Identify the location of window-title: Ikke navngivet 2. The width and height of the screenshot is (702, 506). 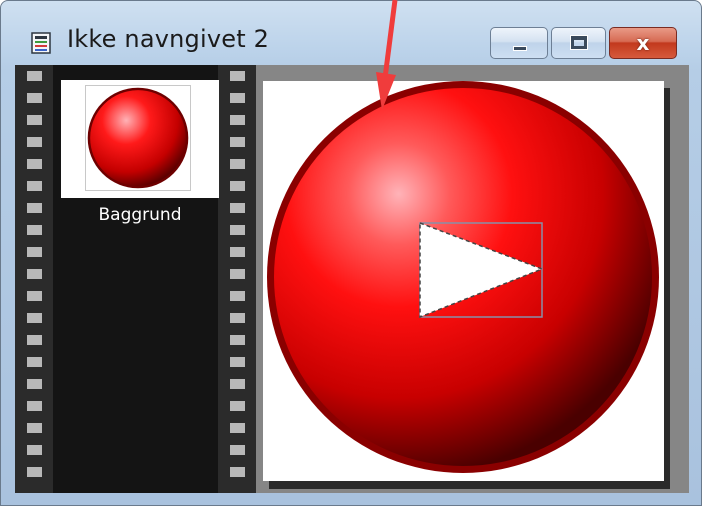
(168, 39).